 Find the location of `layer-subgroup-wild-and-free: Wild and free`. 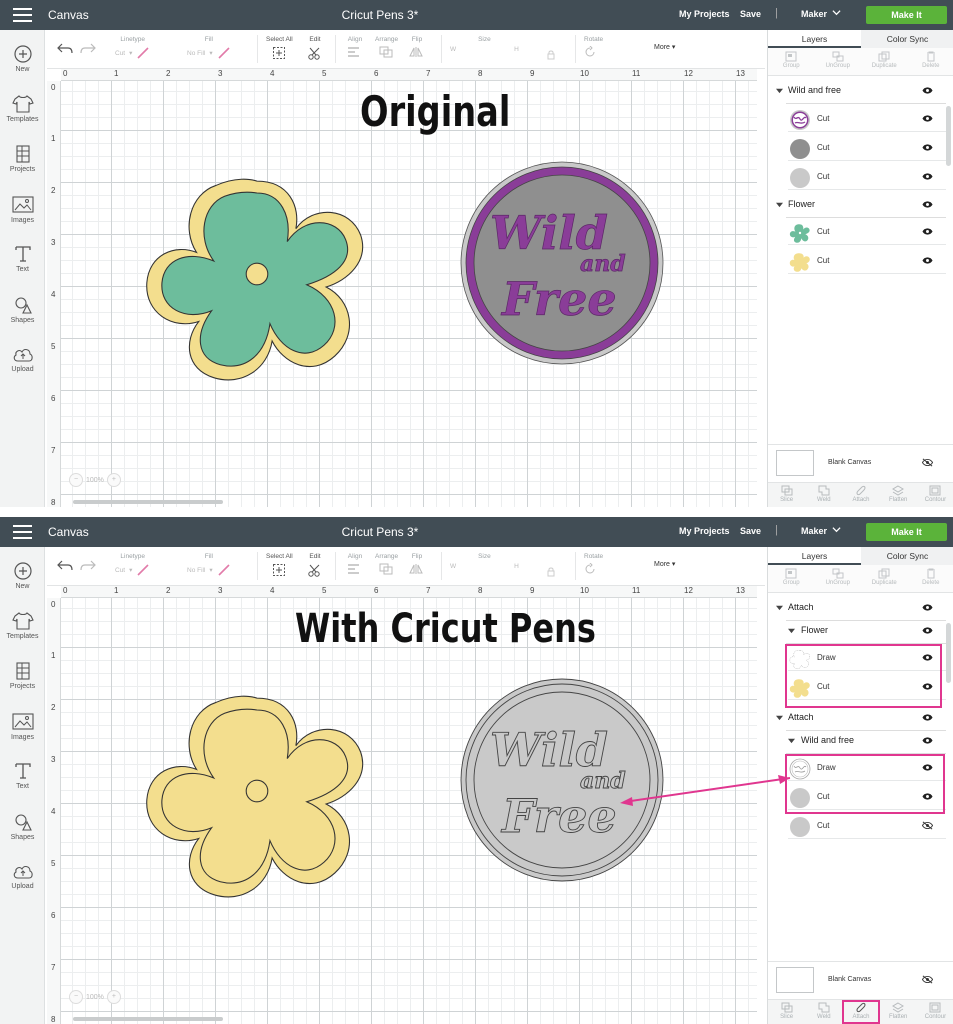

layer-subgroup-wild-and-free: Wild and free is located at coordinates (857, 741).